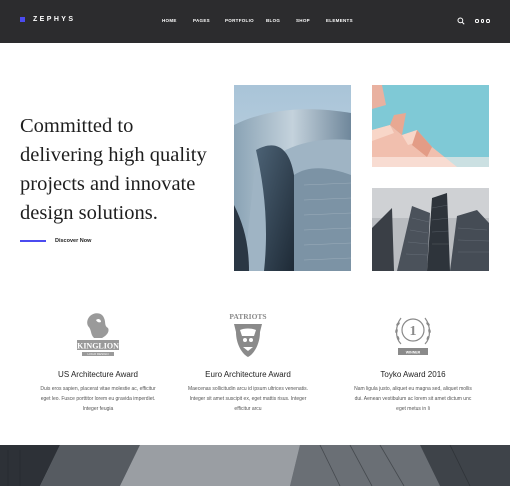  What do you see at coordinates (273, 20) in the screenshot?
I see `nav-item-blog: BLOG` at bounding box center [273, 20].